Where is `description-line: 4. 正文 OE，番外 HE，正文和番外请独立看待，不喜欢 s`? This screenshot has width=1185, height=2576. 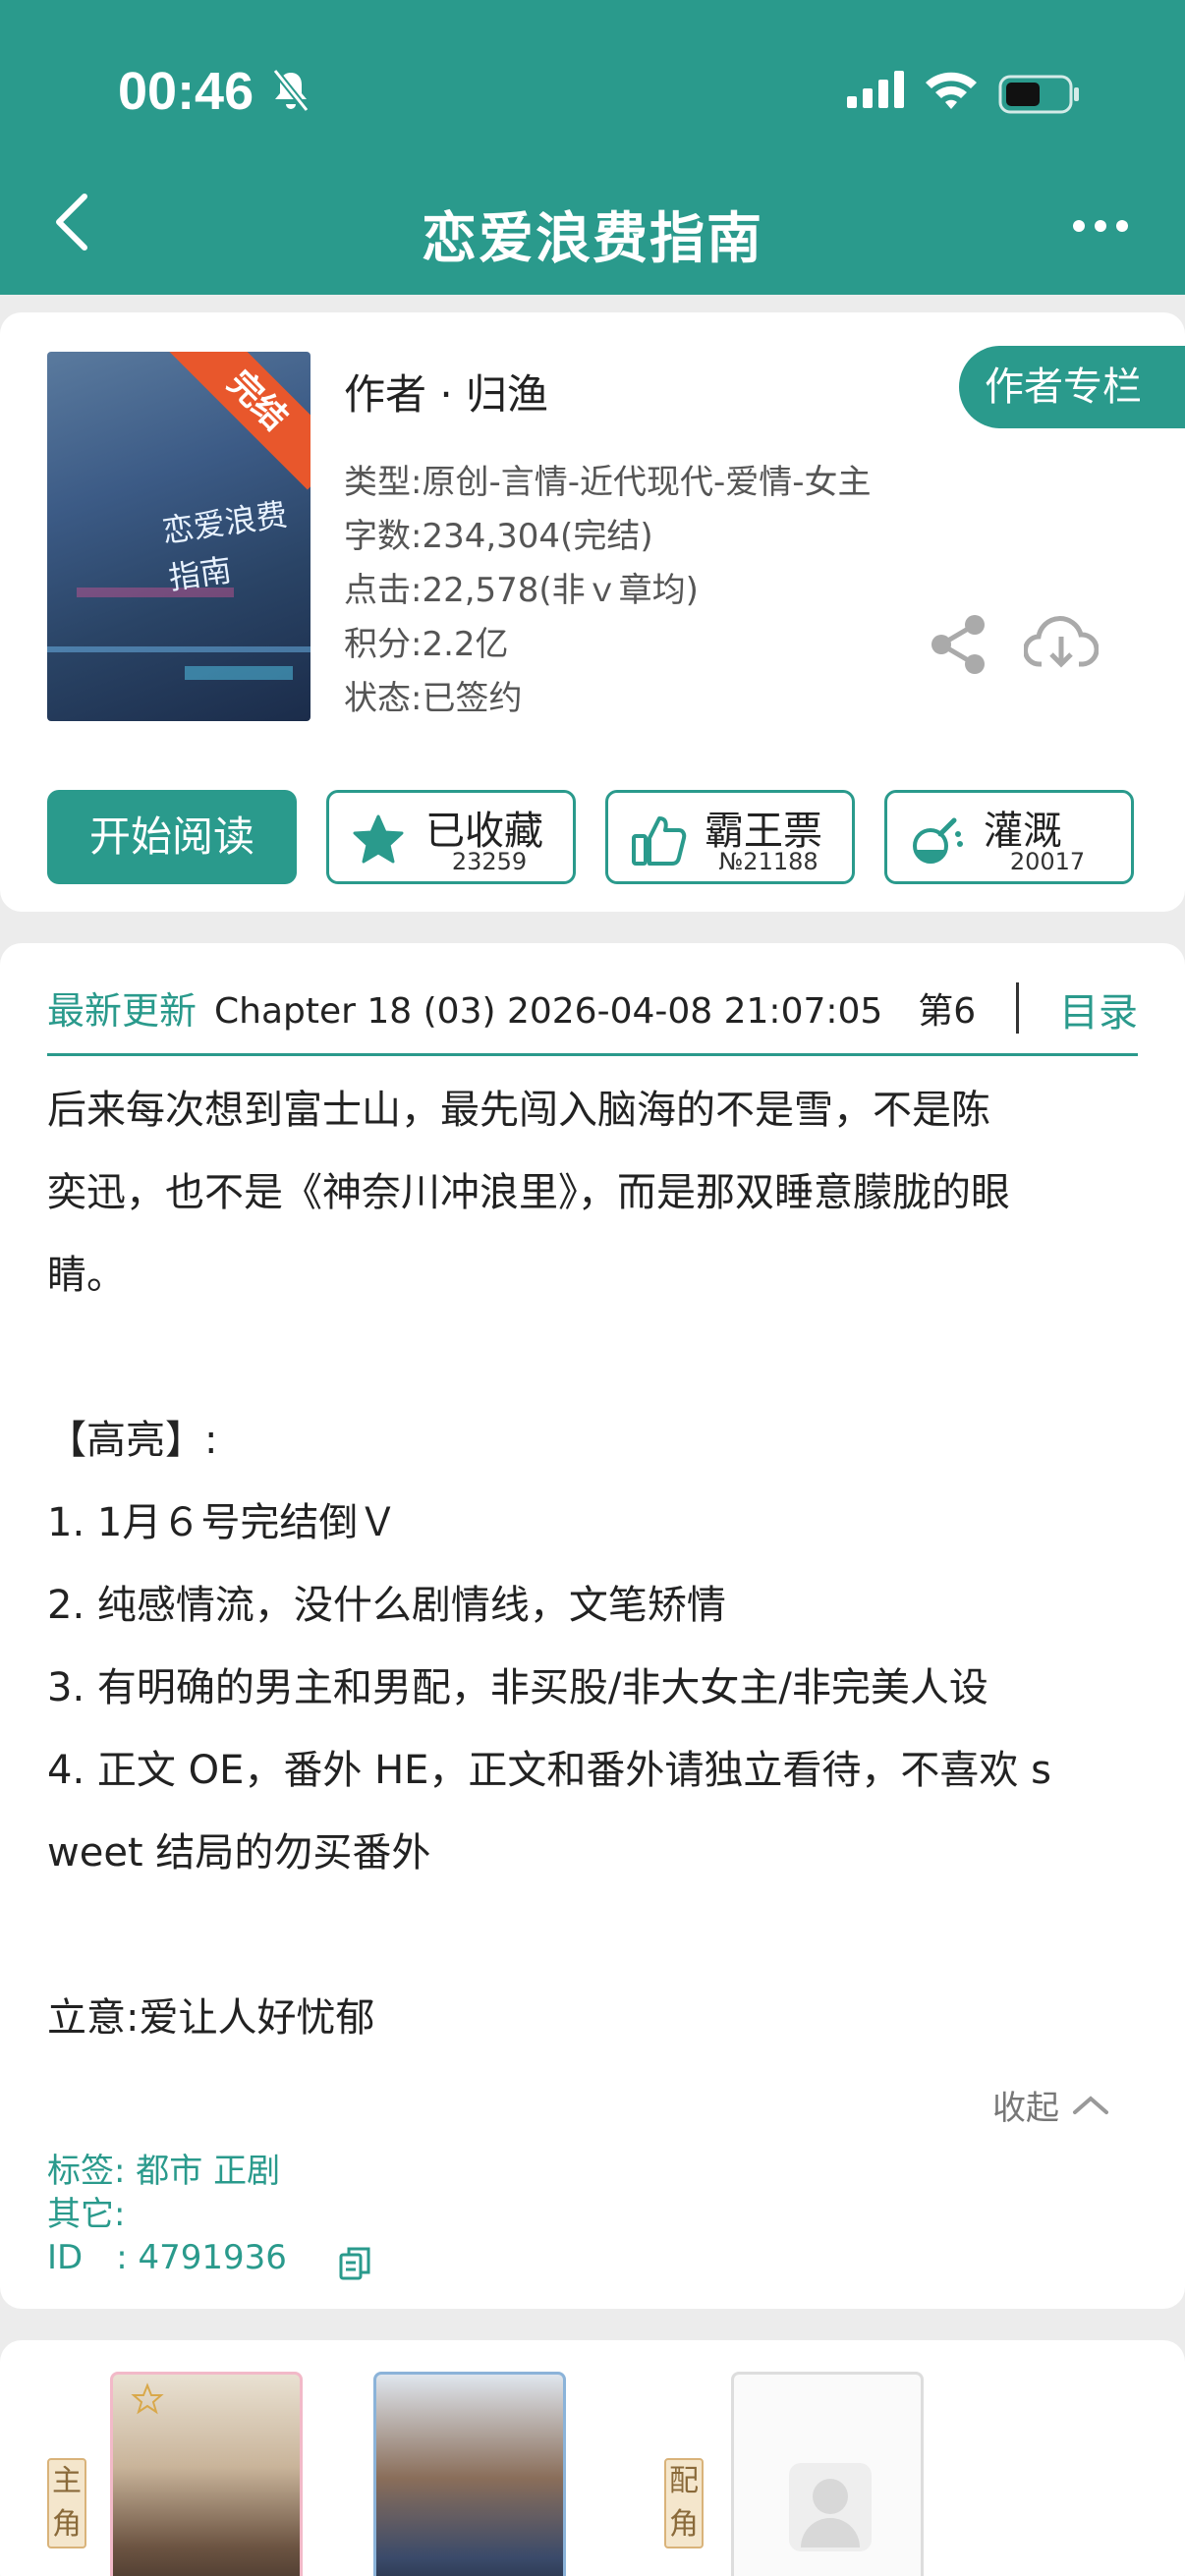 description-line: 4. 正文 OE，番外 HE，正文和番外请独立看待，不喜欢 s is located at coordinates (549, 1770).